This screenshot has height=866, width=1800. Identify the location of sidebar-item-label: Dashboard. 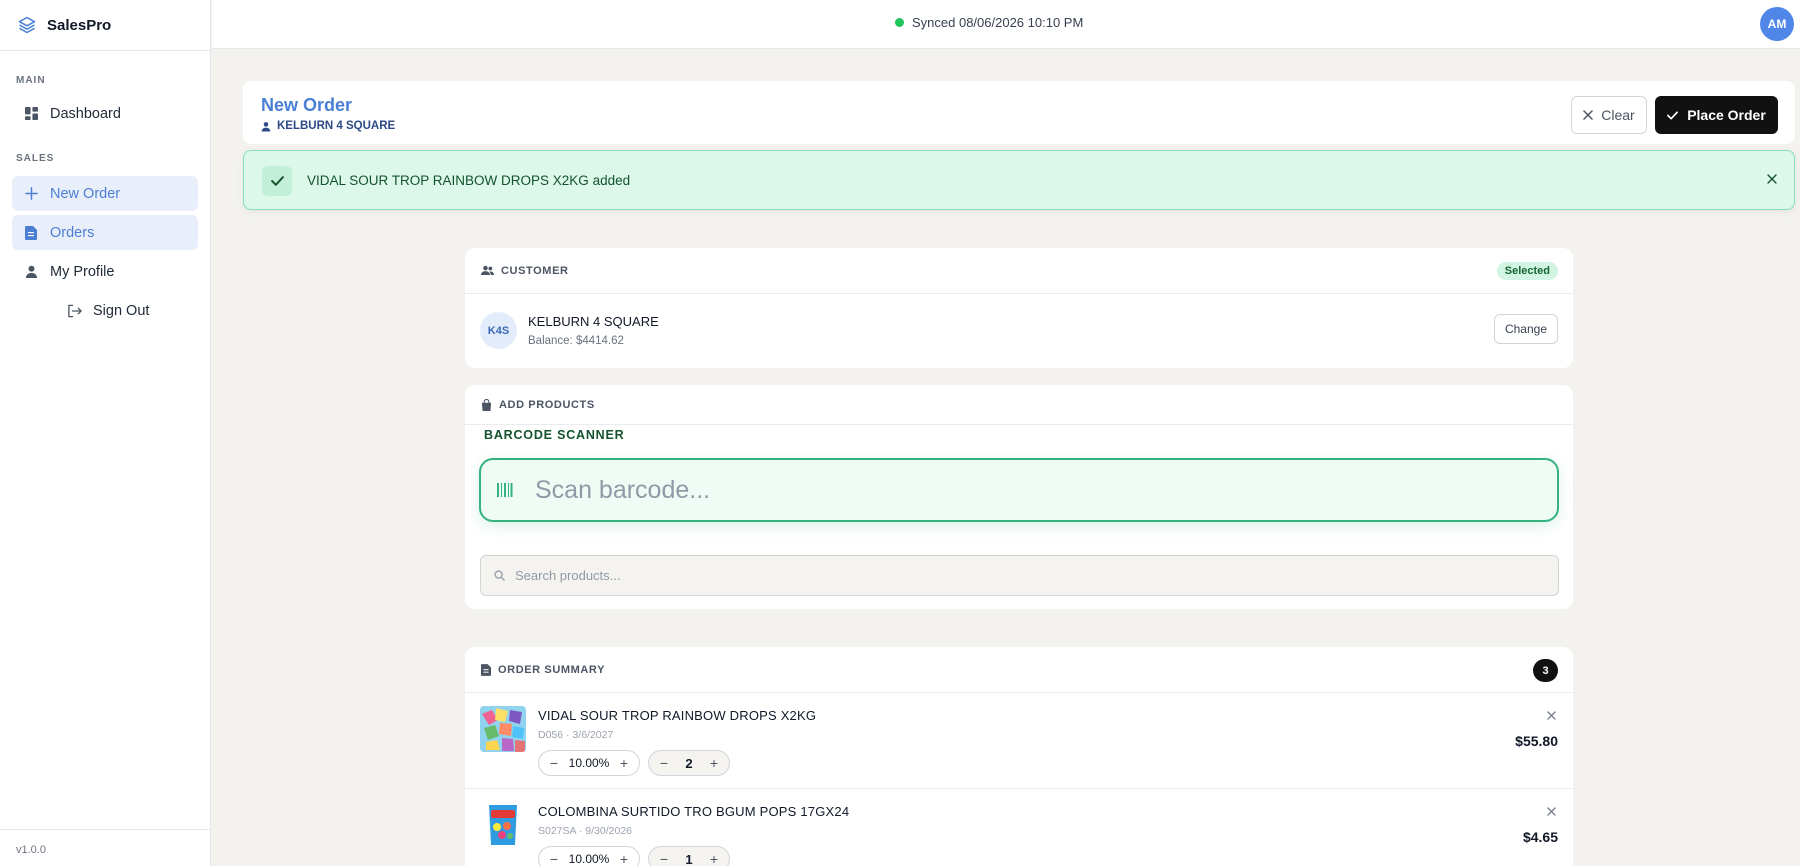
(85, 113).